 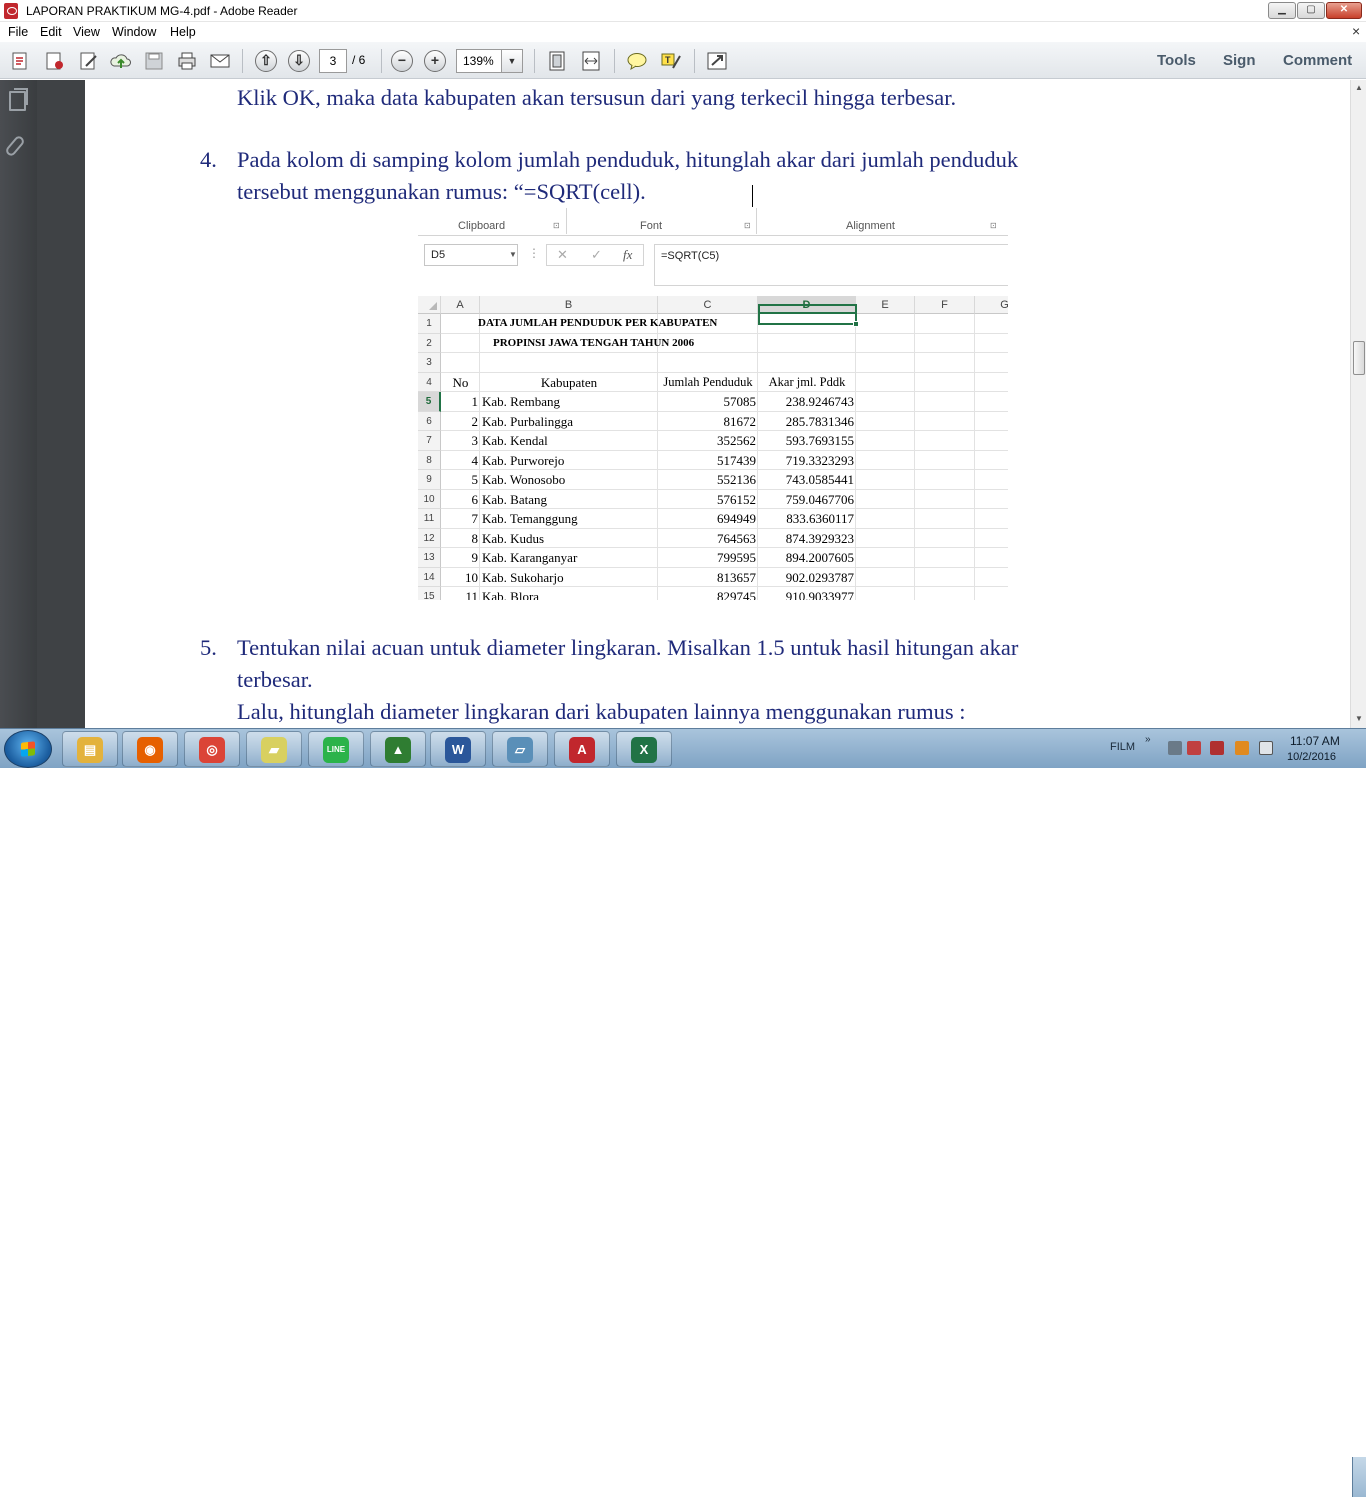 What do you see at coordinates (21, 61) in the screenshot?
I see `create-pdf-icon` at bounding box center [21, 61].